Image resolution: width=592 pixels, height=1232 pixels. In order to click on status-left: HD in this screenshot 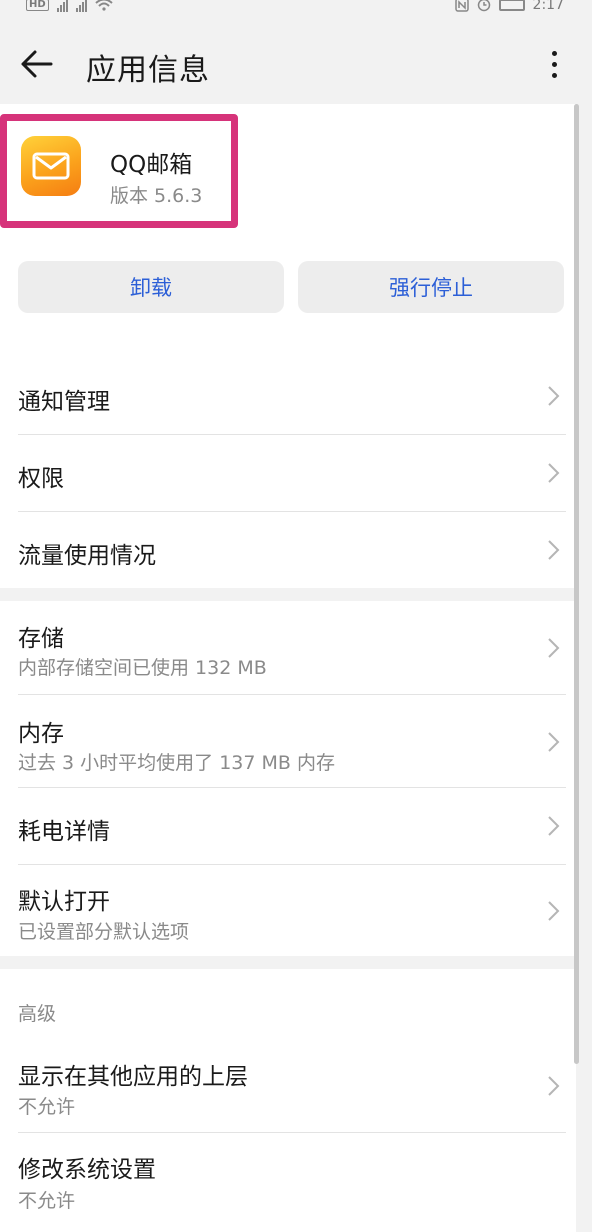, I will do `click(69, 6)`.